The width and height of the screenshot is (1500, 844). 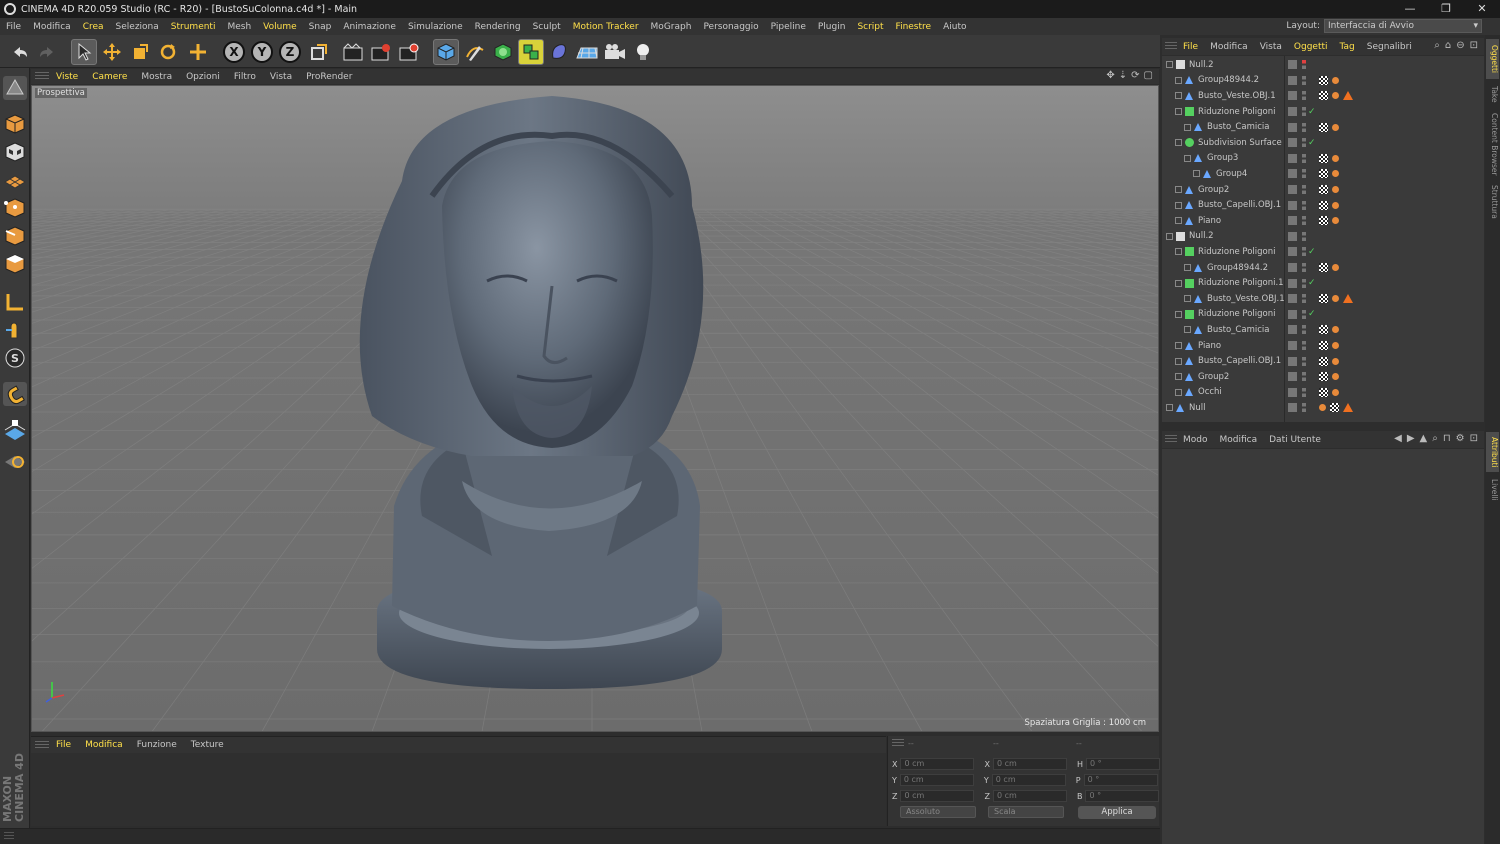 What do you see at coordinates (914, 27) in the screenshot?
I see `menu-finestre: Finestre` at bounding box center [914, 27].